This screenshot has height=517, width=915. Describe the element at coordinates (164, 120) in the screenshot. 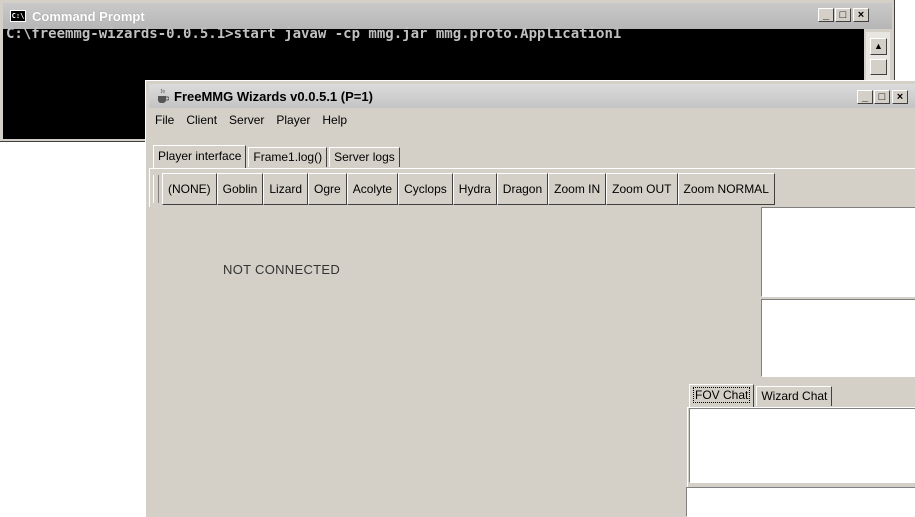

I see `menu-file: File` at that location.